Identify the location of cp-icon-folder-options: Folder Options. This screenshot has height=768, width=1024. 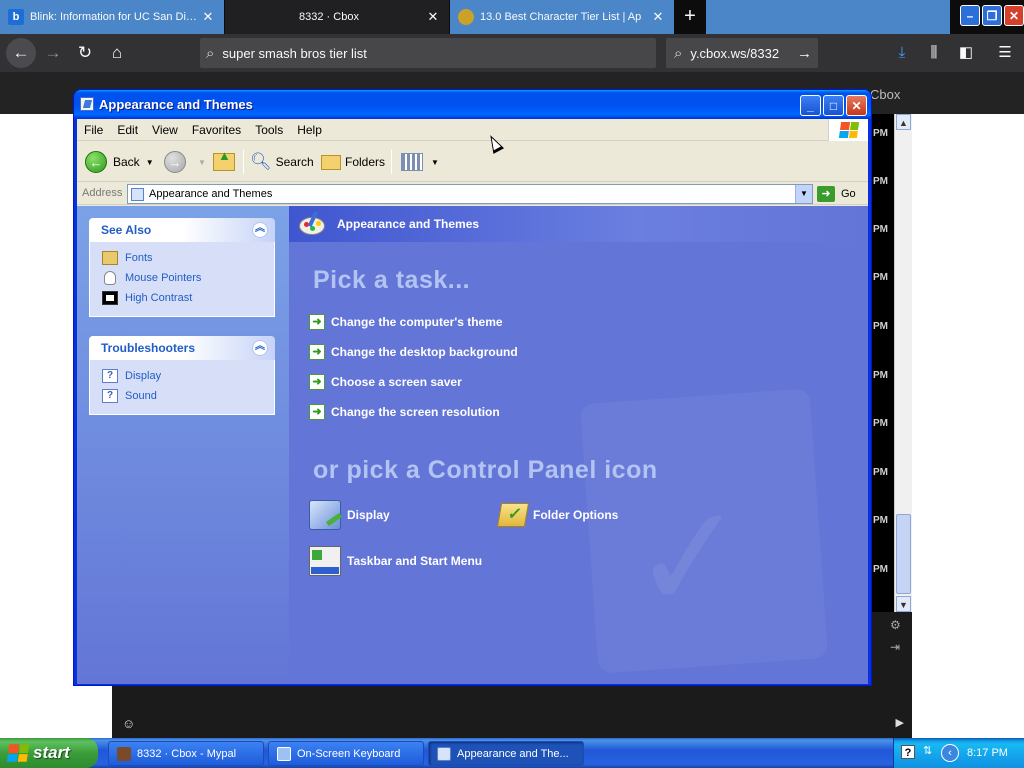
(557, 515).